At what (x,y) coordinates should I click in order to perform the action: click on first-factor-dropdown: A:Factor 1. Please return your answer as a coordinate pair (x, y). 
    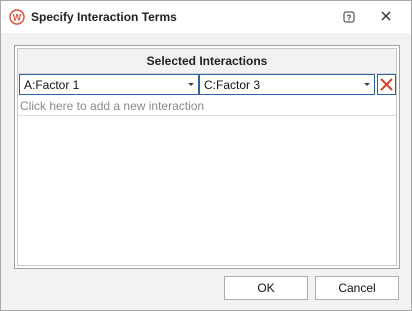
    Looking at the image, I should click on (109, 84).